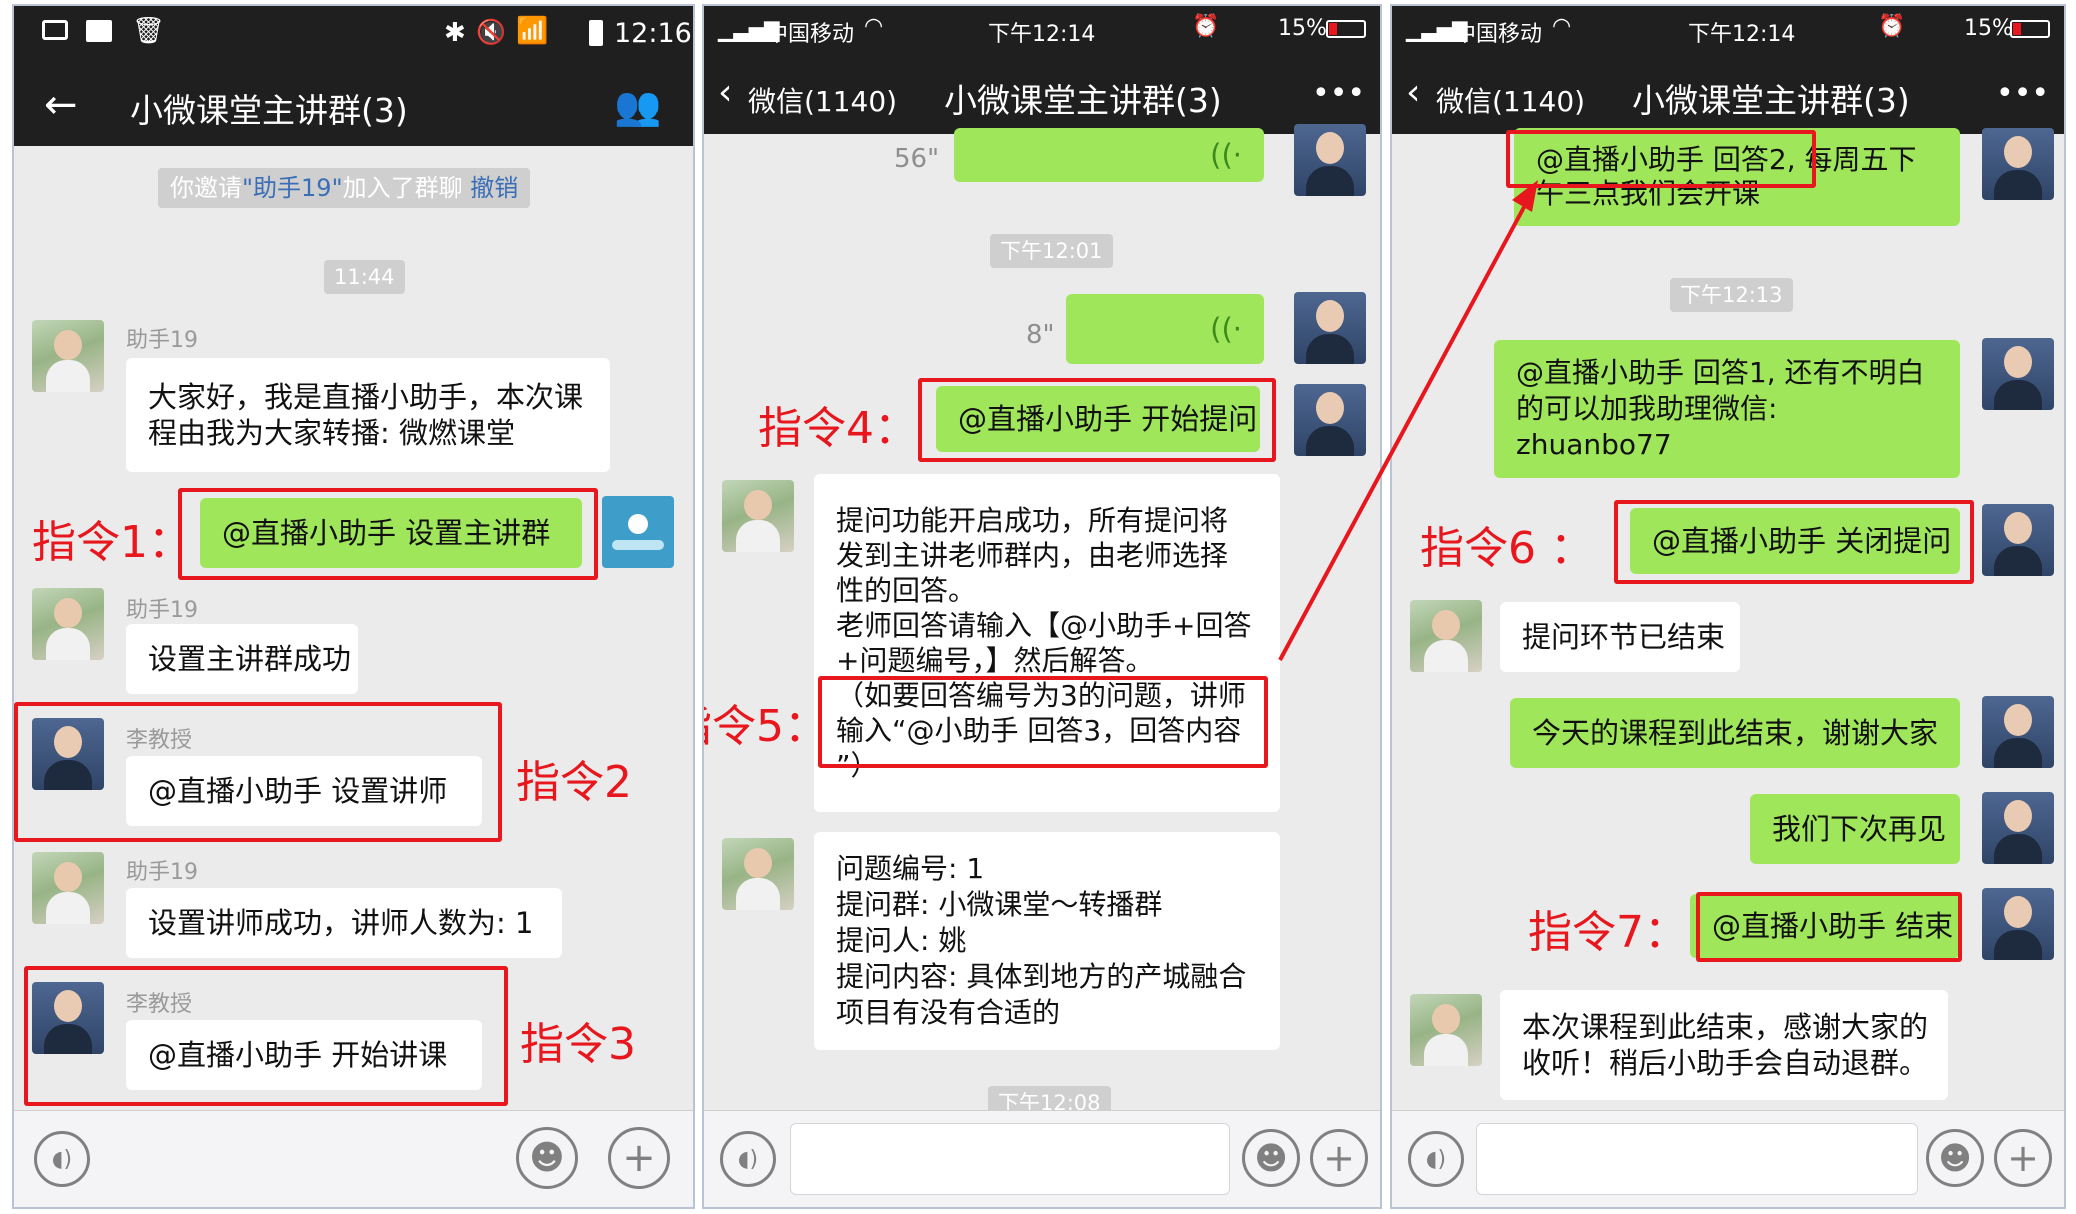 Image resolution: width=2076 pixels, height=1214 pixels. I want to click on back-arrow-icon: ←, so click(61, 105).